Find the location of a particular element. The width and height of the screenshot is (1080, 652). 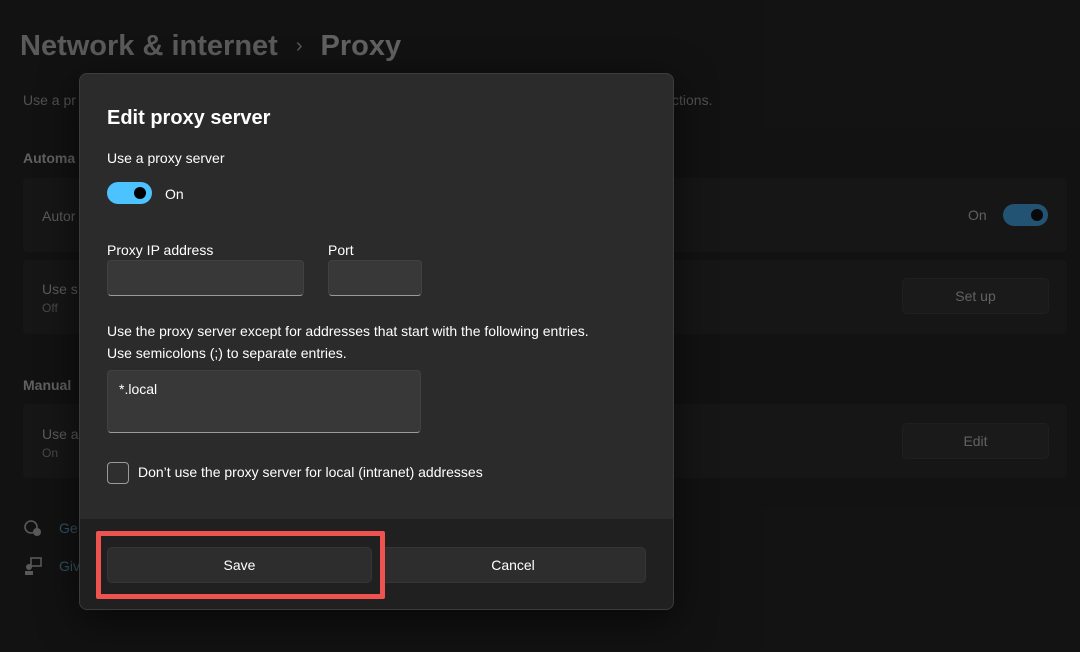

local-addresses-checkbox is located at coordinates (118, 473).